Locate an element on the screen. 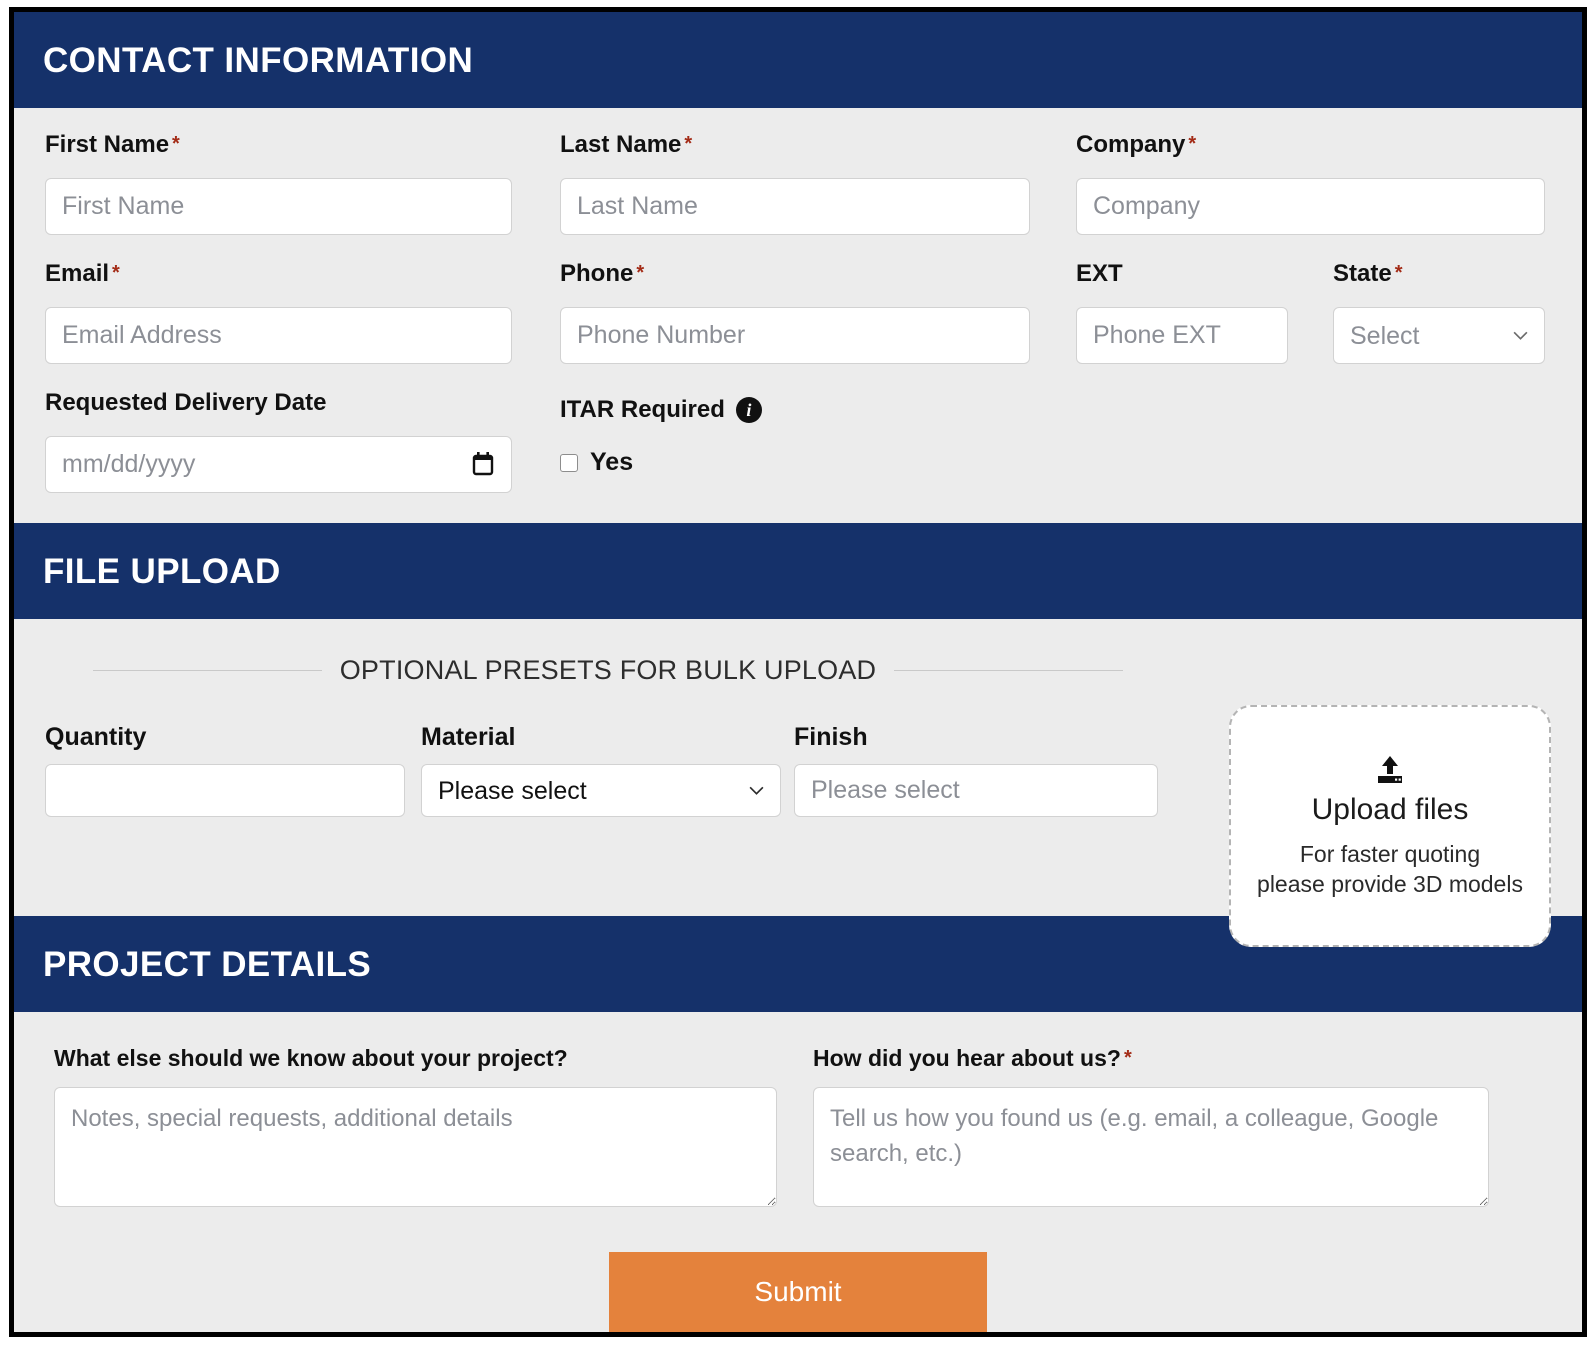 Image resolution: width=1596 pixels, height=1346 pixels. company-input is located at coordinates (1310, 206).